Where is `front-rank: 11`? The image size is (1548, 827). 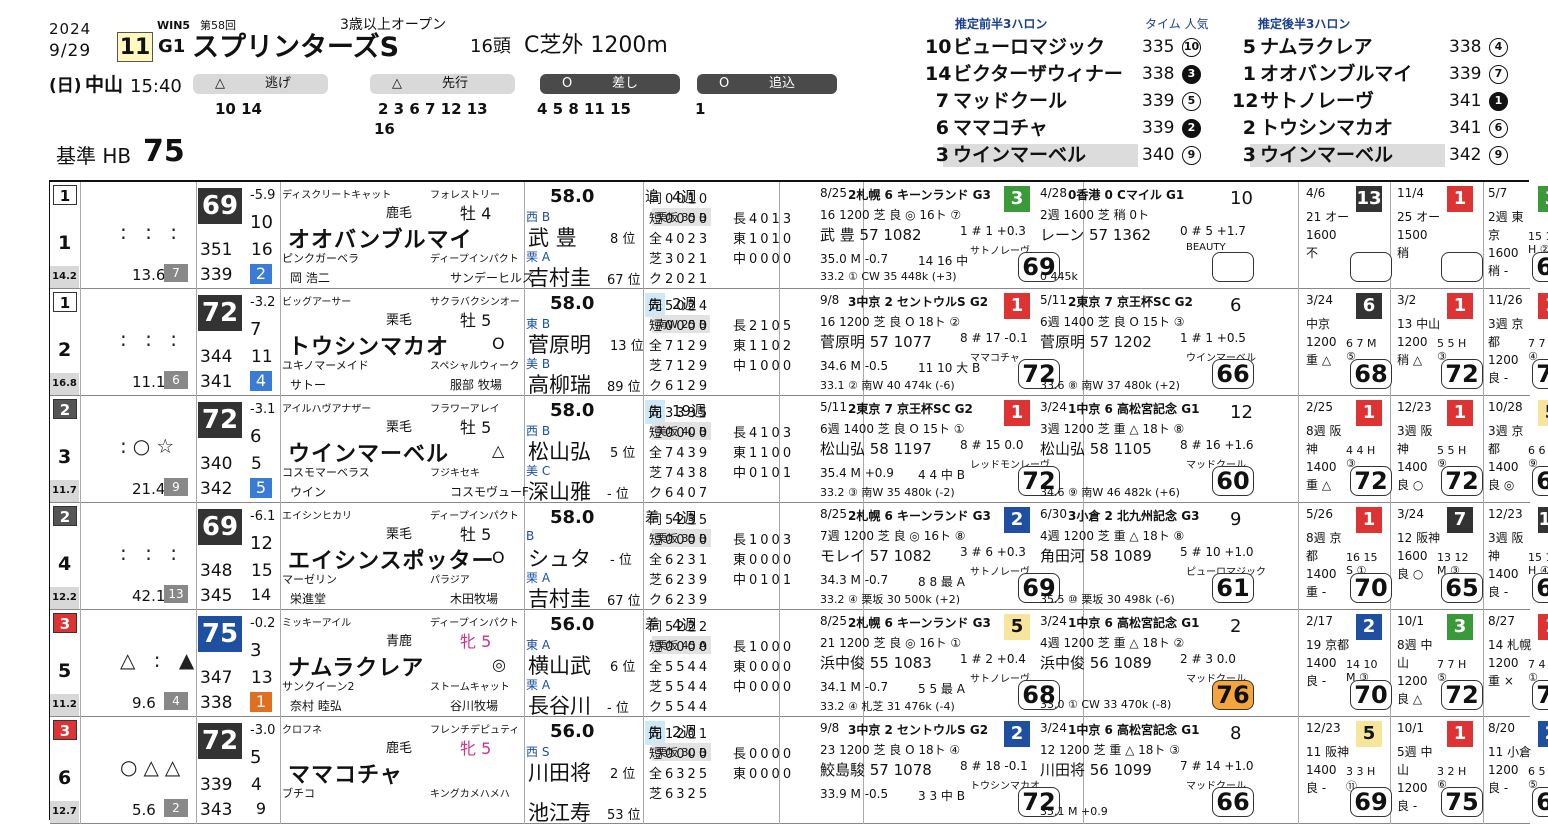
front-rank: 11 is located at coordinates (262, 357).